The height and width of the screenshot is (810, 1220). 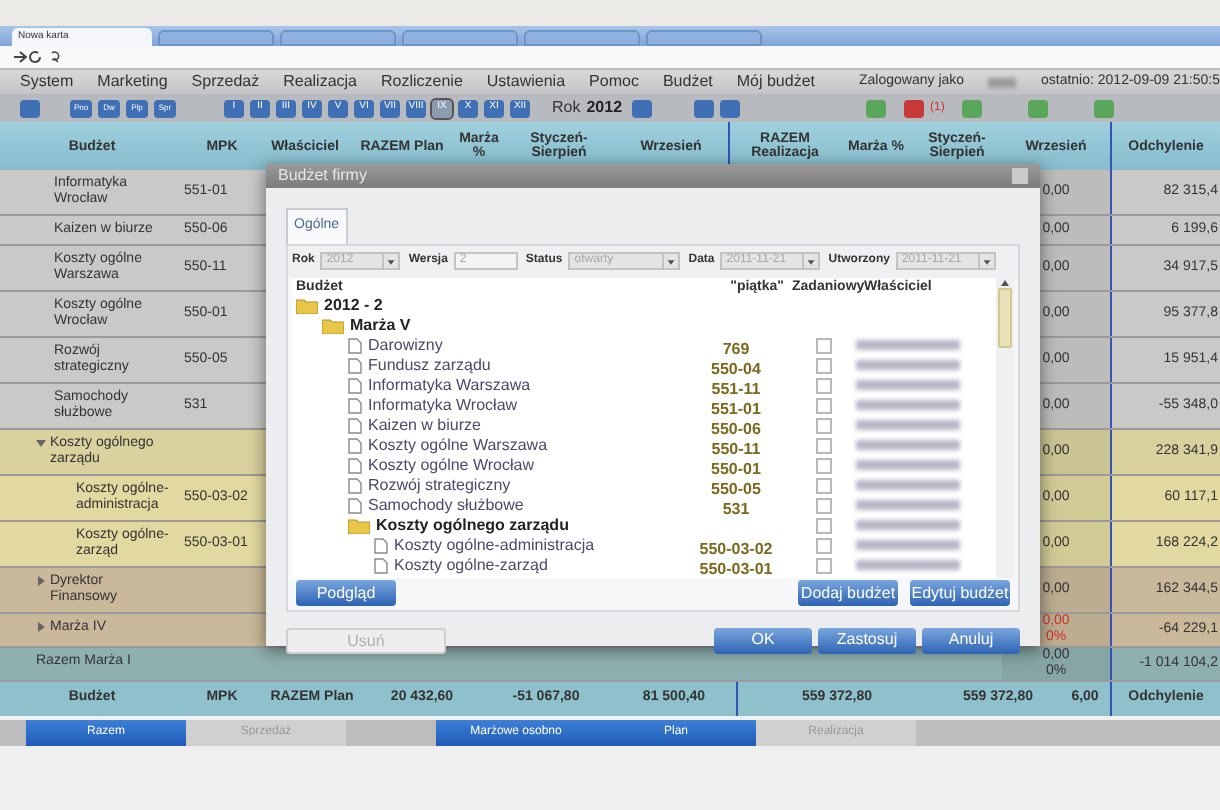 What do you see at coordinates (736, 428) in the screenshot?
I see `code-text: 550-06` at bounding box center [736, 428].